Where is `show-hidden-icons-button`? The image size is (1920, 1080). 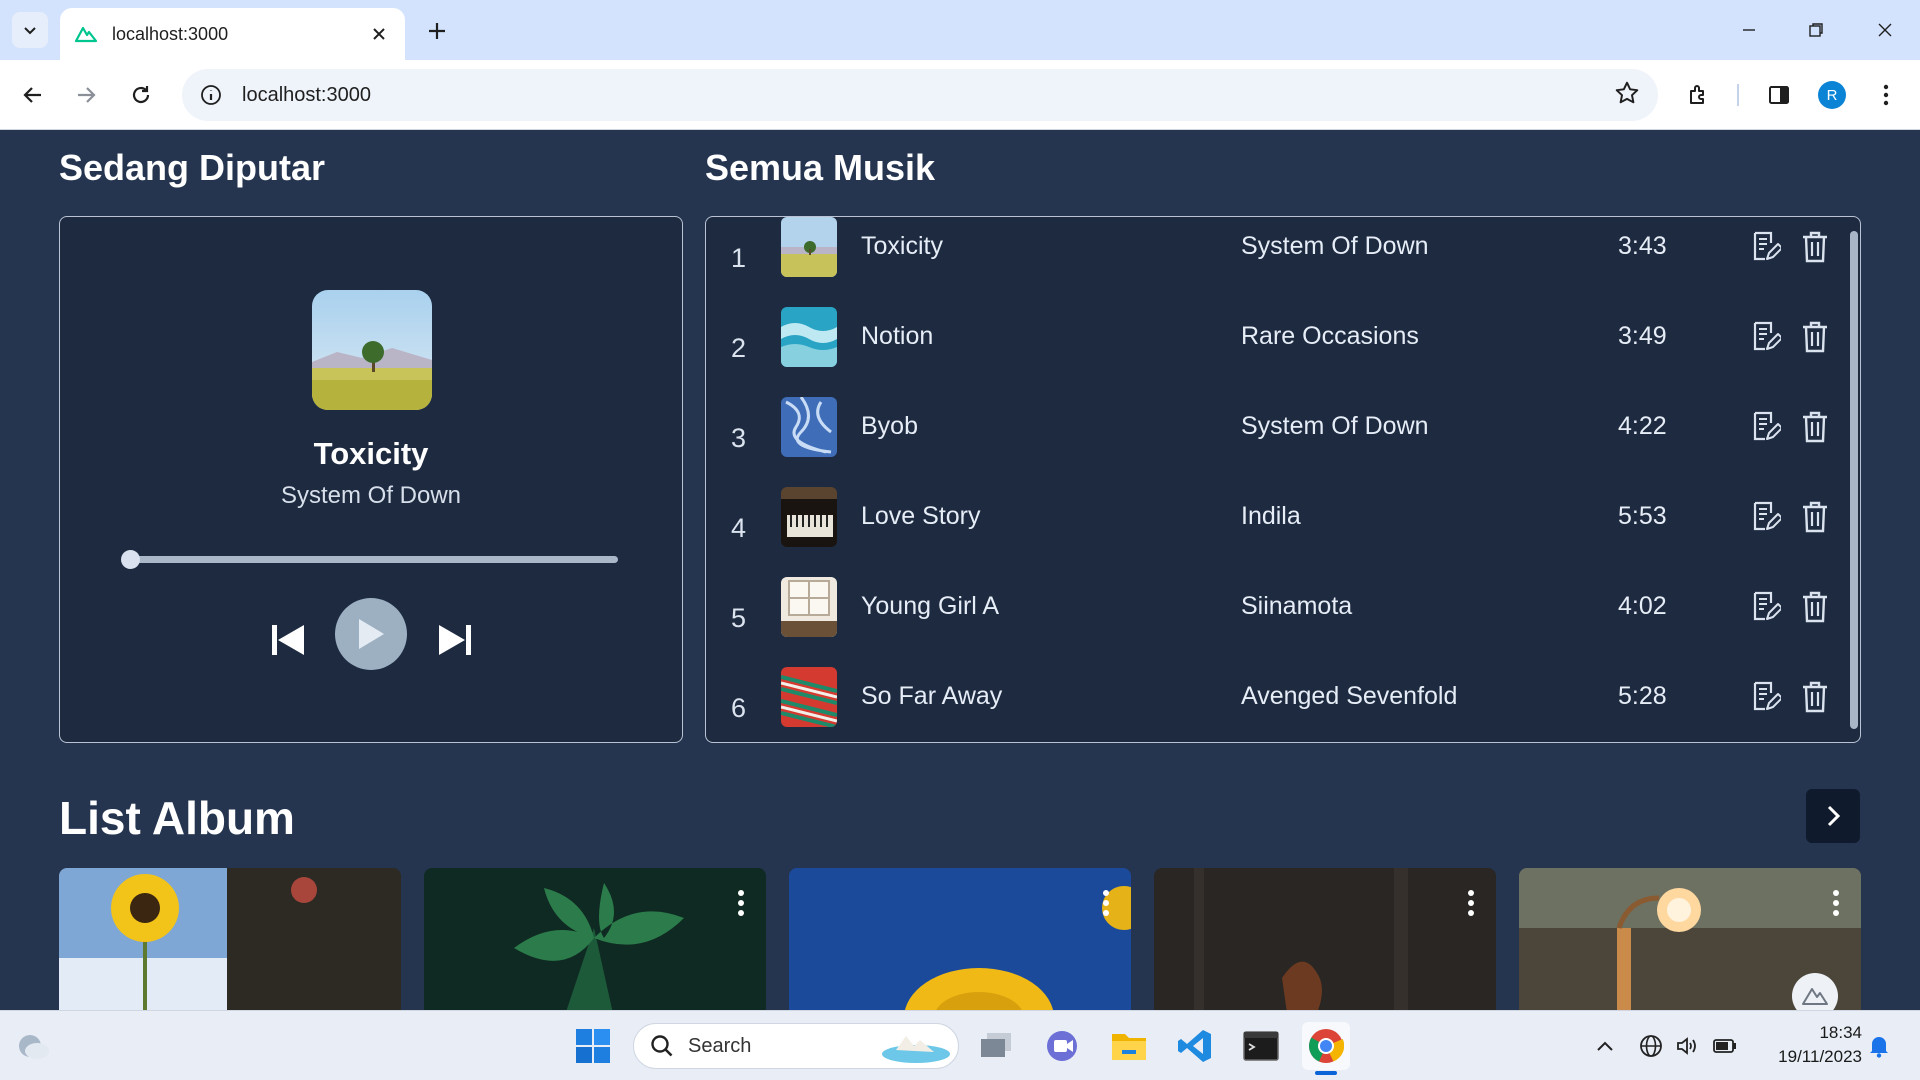
show-hidden-icons-button is located at coordinates (1605, 1046).